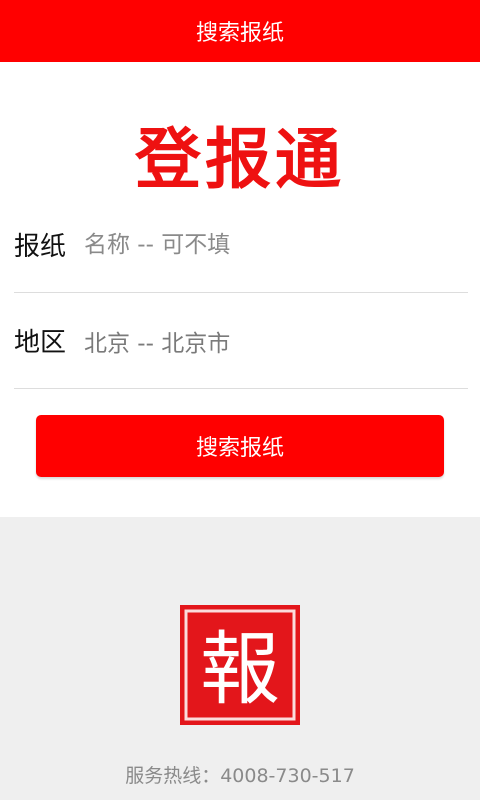  I want to click on region-selector: 北京 -- 北京市, so click(157, 341).